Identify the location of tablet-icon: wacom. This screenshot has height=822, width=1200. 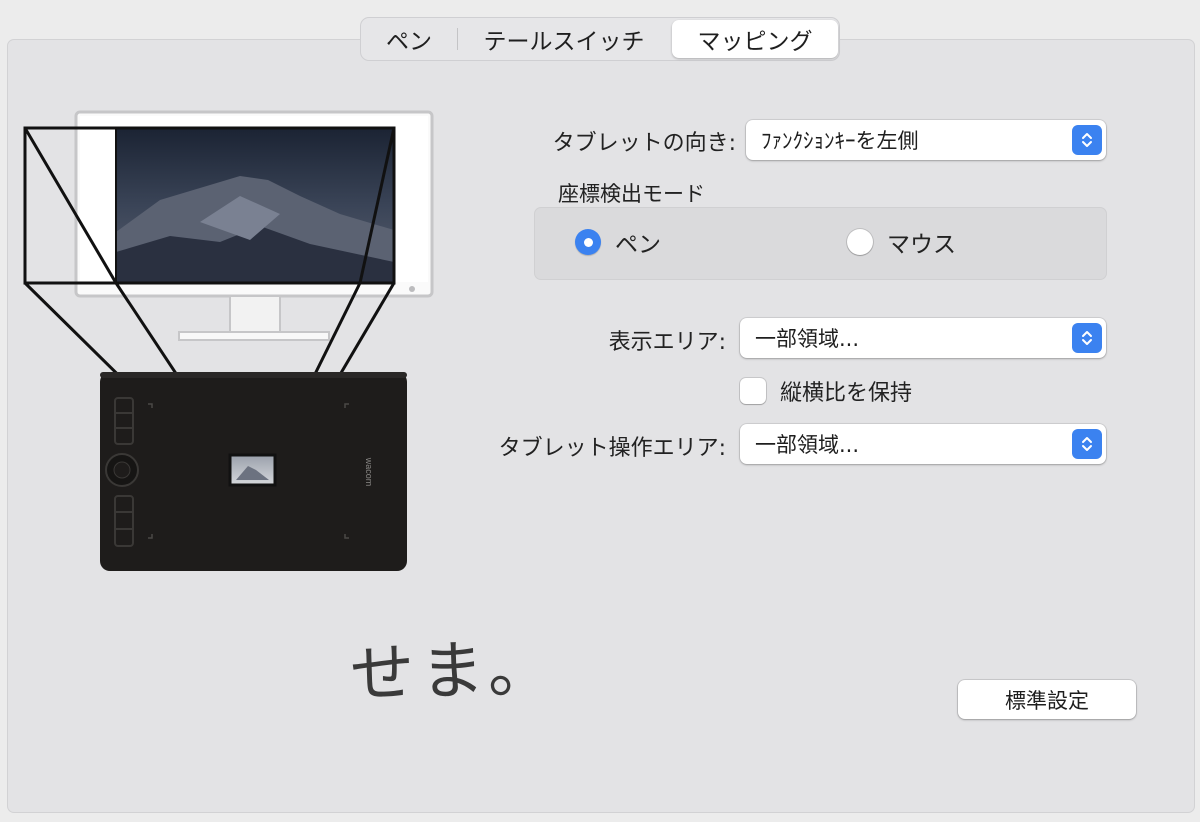
(253, 471).